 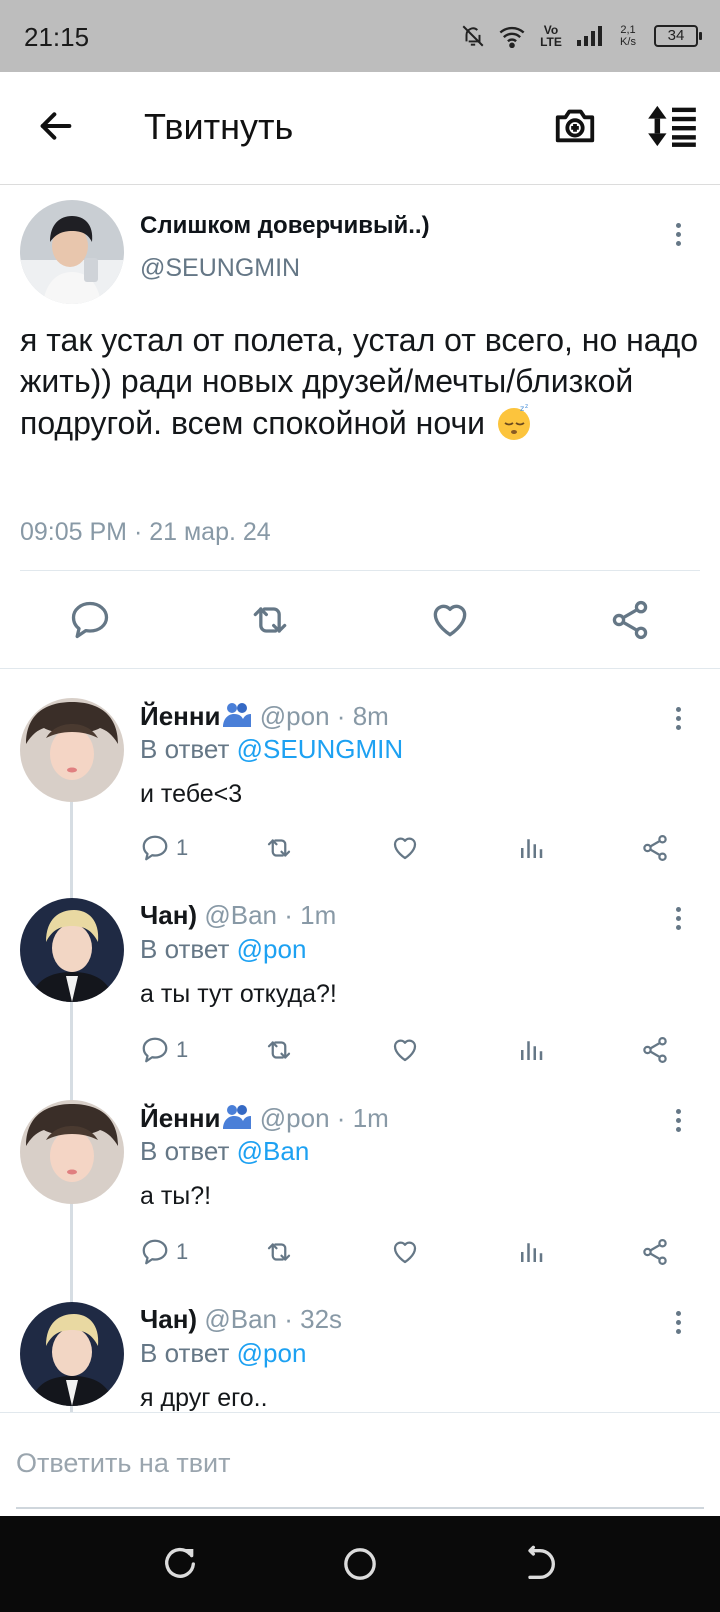 What do you see at coordinates (219, 126) in the screenshot?
I see `page-title: Твитнуть` at bounding box center [219, 126].